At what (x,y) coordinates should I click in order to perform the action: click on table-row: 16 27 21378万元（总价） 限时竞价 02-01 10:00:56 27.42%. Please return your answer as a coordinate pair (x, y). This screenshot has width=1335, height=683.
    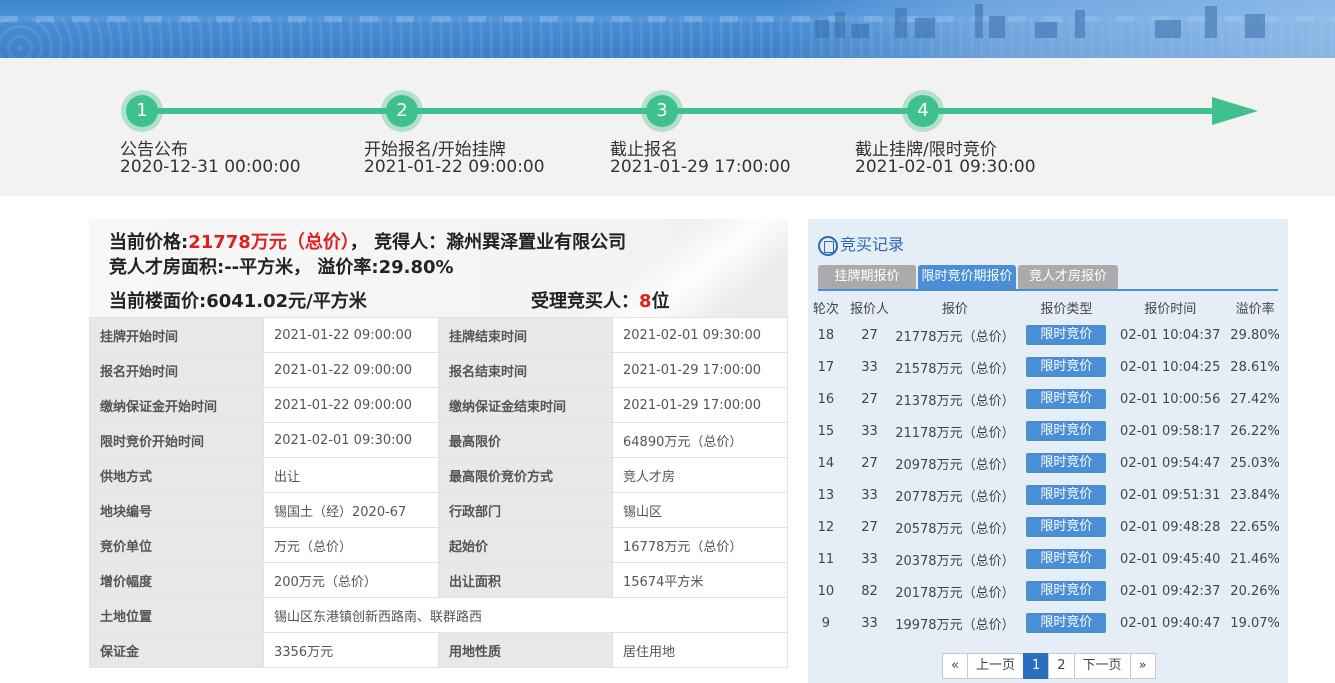
    Looking at the image, I should click on (1048, 399).